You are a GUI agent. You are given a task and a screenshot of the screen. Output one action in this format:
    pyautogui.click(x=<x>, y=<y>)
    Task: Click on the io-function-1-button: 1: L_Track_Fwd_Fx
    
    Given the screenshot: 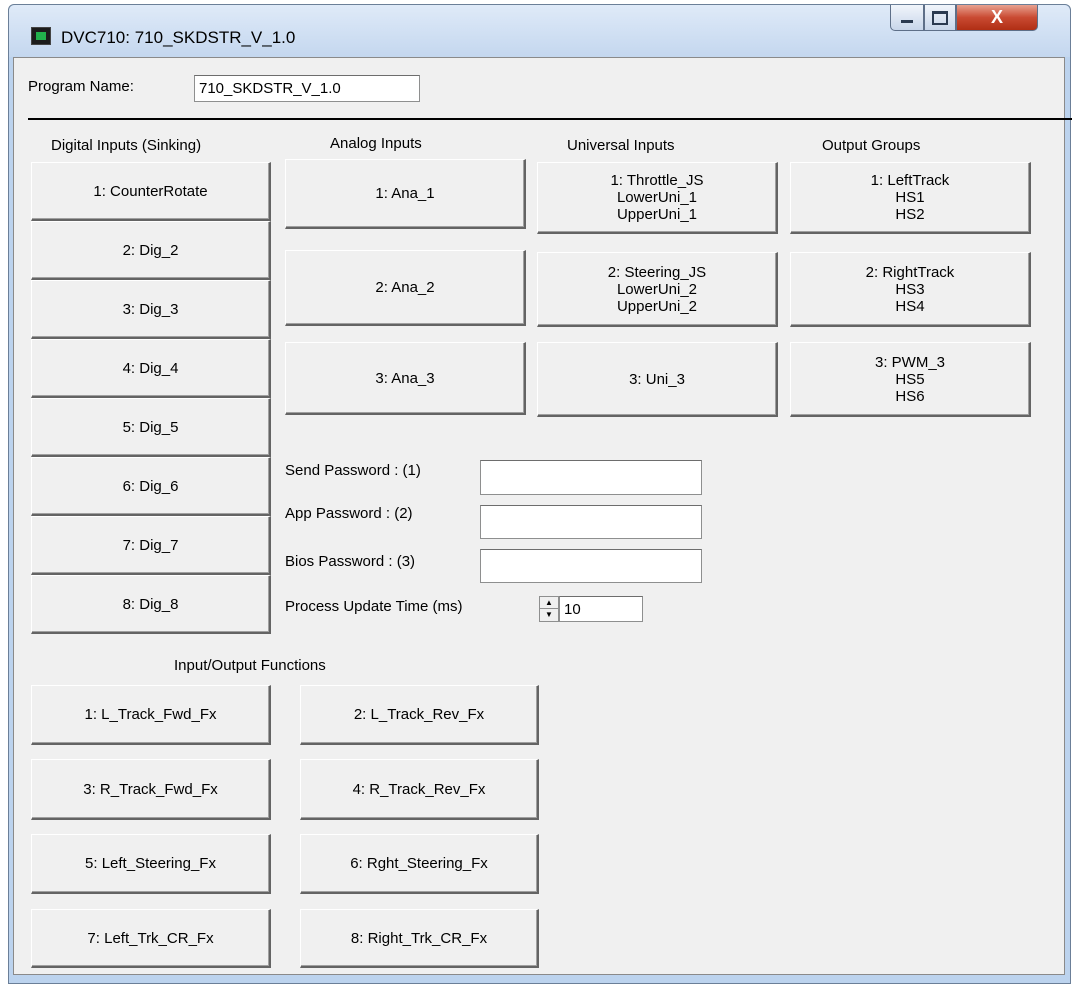 What is the action you would take?
    pyautogui.click(x=151, y=715)
    